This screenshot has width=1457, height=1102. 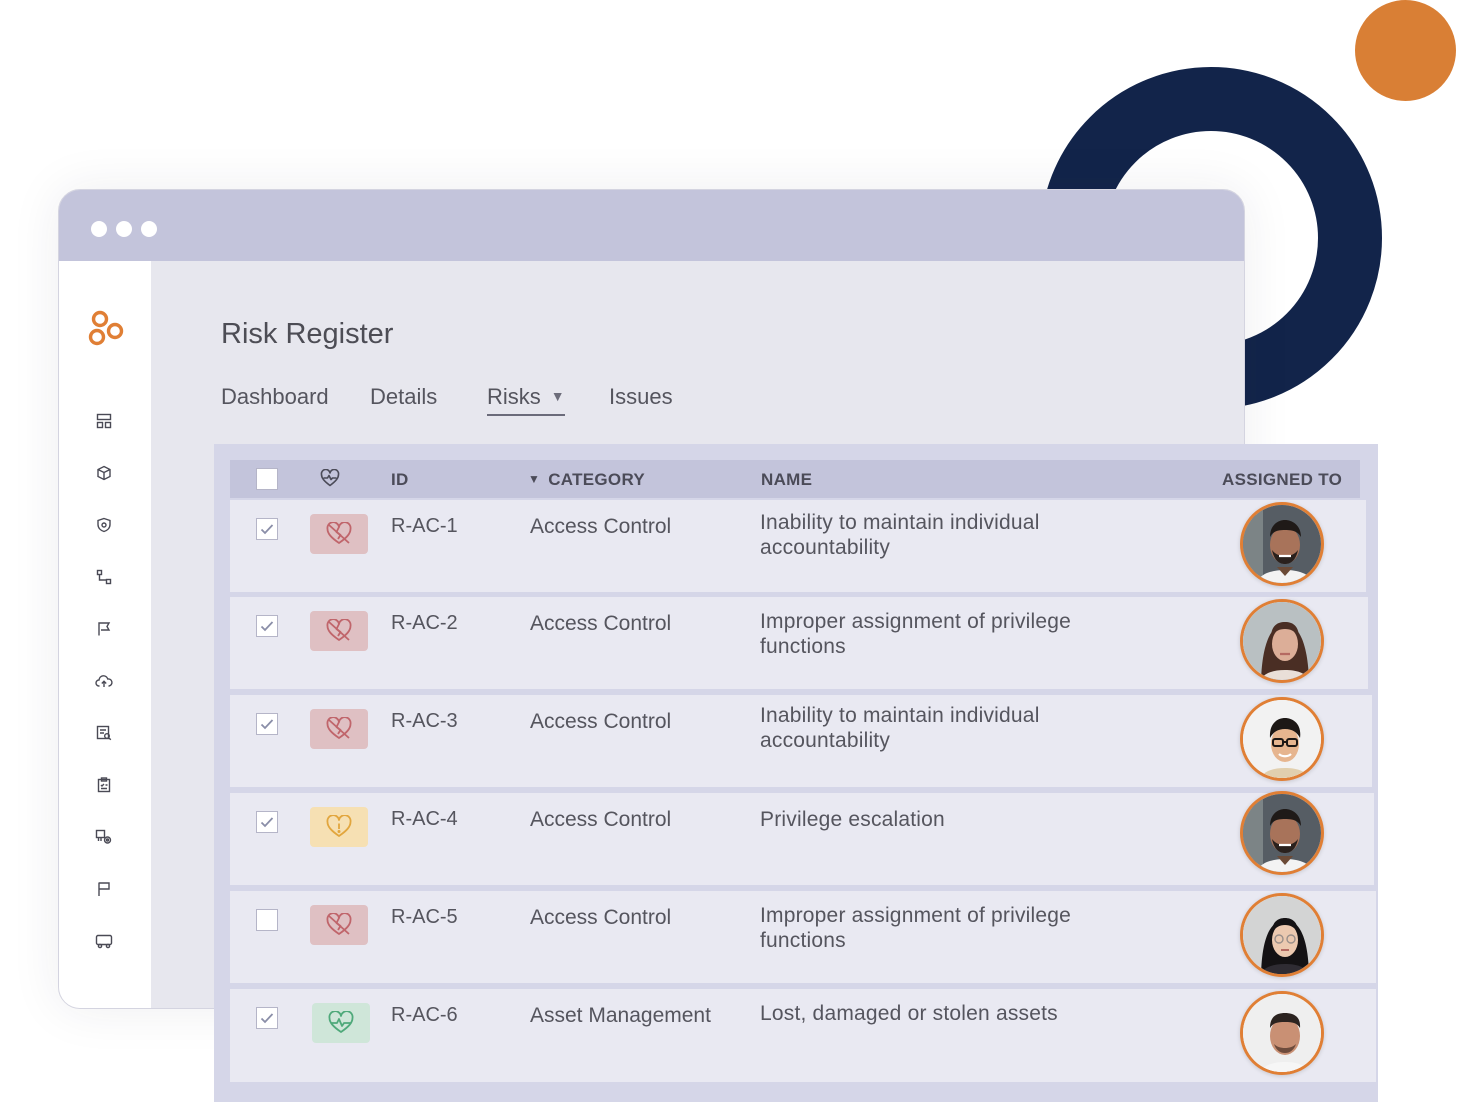 What do you see at coordinates (104, 473) in the screenshot?
I see `package-icon` at bounding box center [104, 473].